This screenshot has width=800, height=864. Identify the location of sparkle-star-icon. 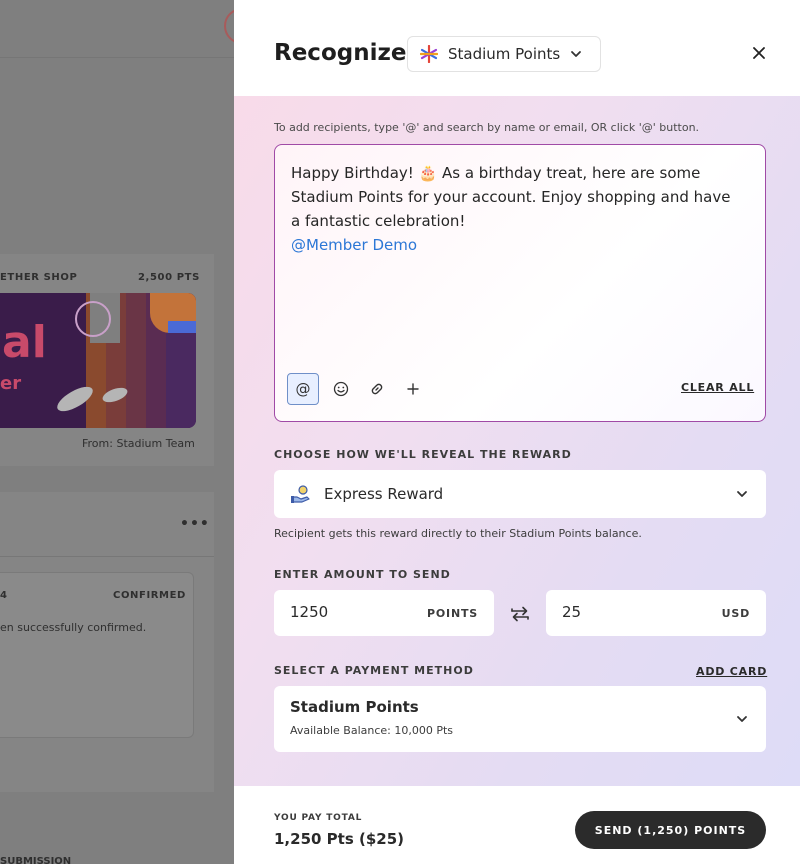
(429, 54).